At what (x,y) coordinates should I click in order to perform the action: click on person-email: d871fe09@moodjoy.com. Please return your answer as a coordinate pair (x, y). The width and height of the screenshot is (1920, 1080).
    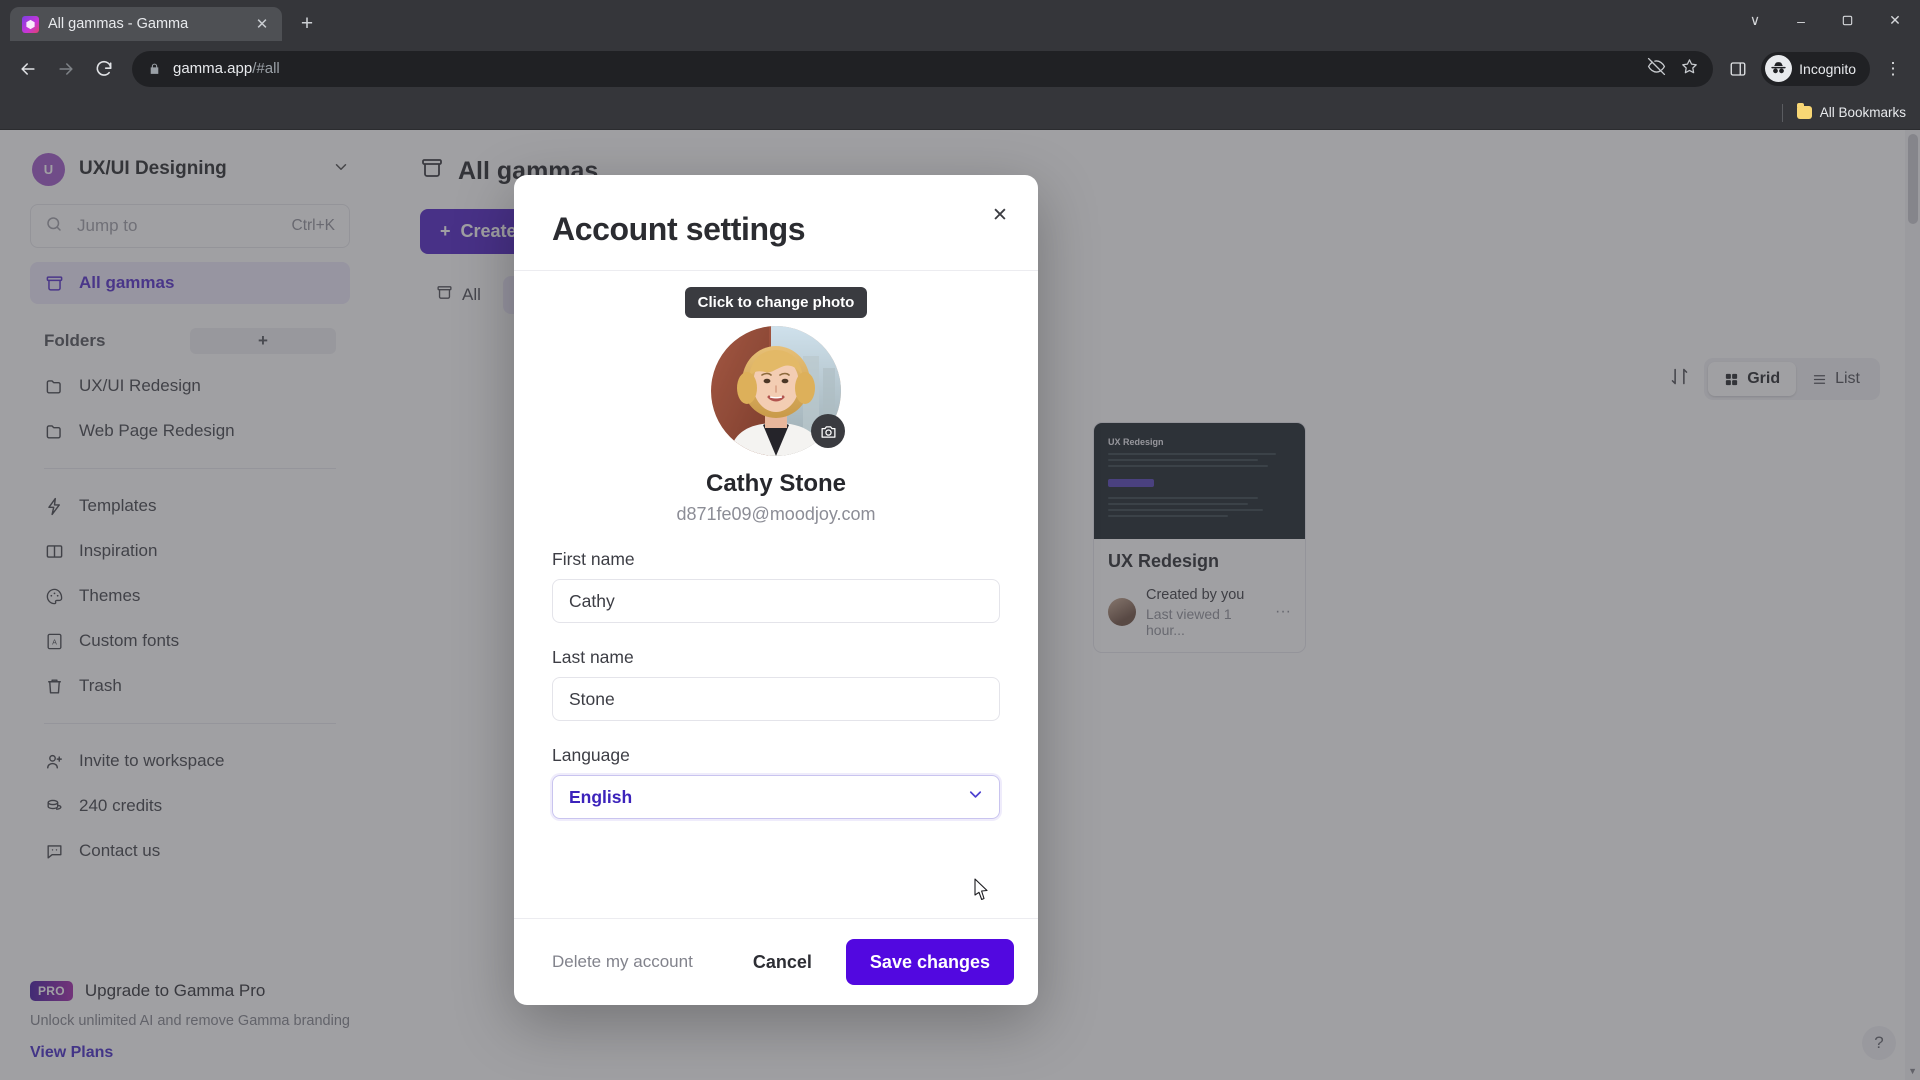
    Looking at the image, I should click on (776, 514).